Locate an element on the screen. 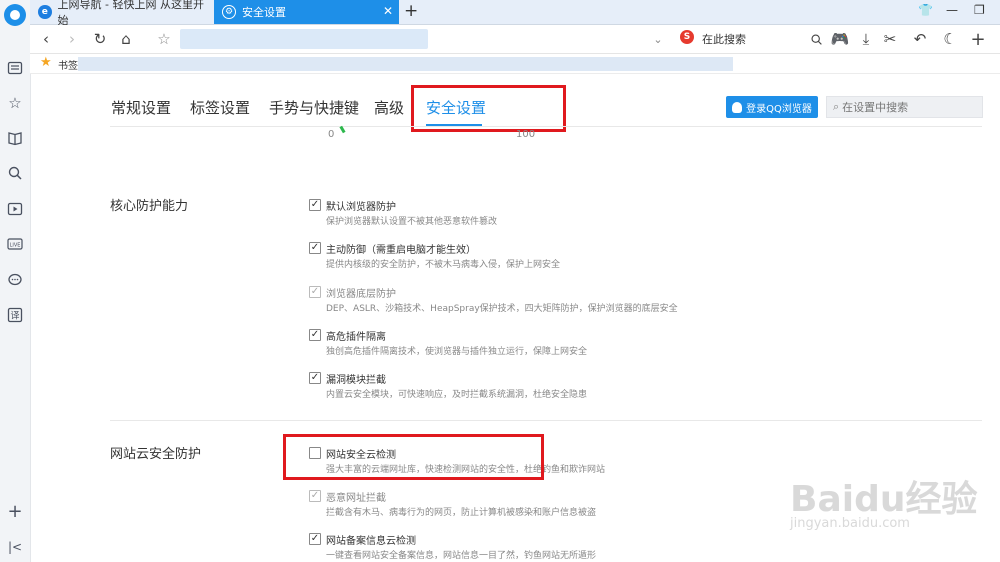 This screenshot has height=562, width=1000. option-description: 独创高危插件隔离技术，使浏览器与插件独立运行，保障上网安全 is located at coordinates (457, 352).